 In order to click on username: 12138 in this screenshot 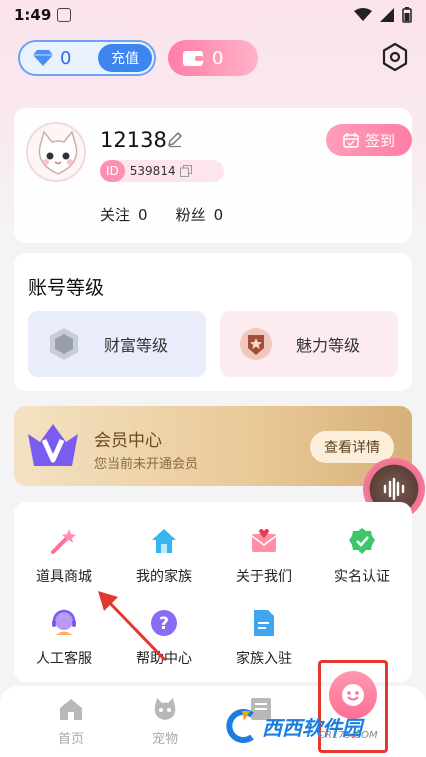, I will do `click(133, 140)`.